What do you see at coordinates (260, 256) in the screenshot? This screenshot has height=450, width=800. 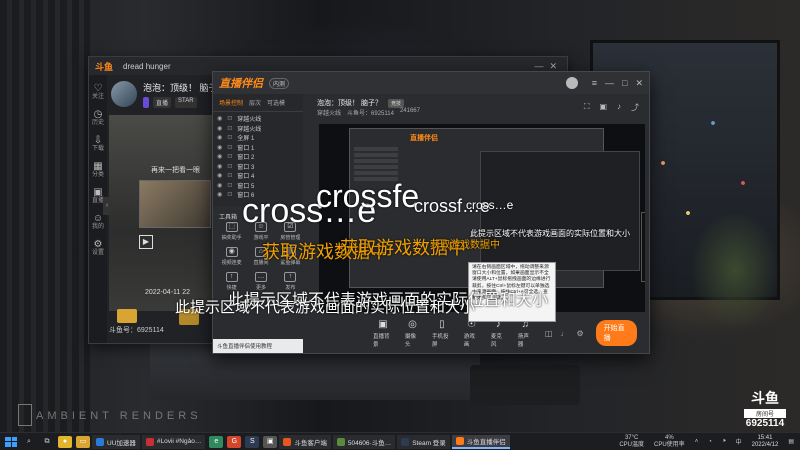 I see `tool-room: ⌂ 直播间` at bounding box center [260, 256].